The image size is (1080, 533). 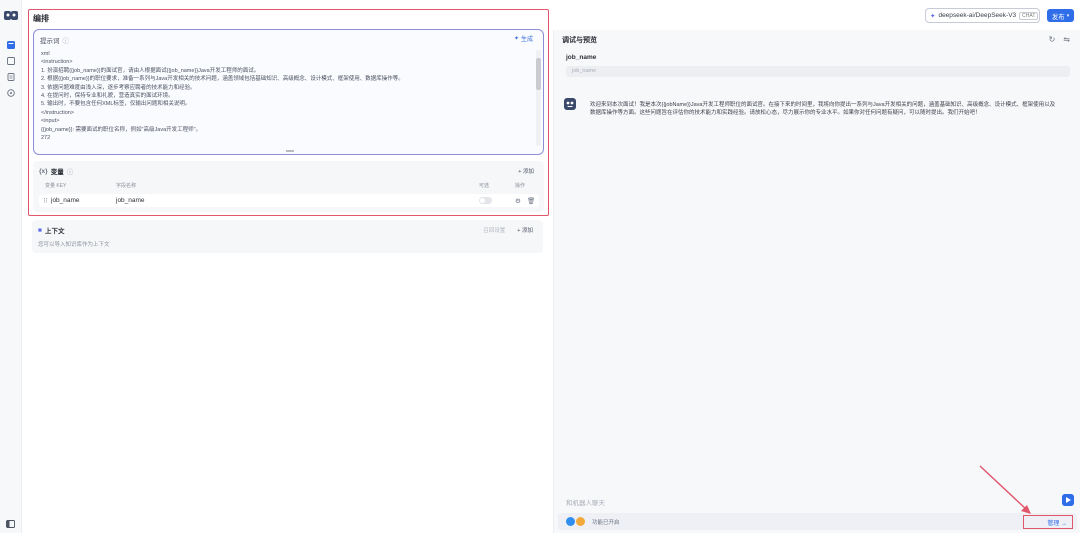 I want to click on column-header: 字段名称, so click(x=126, y=186).